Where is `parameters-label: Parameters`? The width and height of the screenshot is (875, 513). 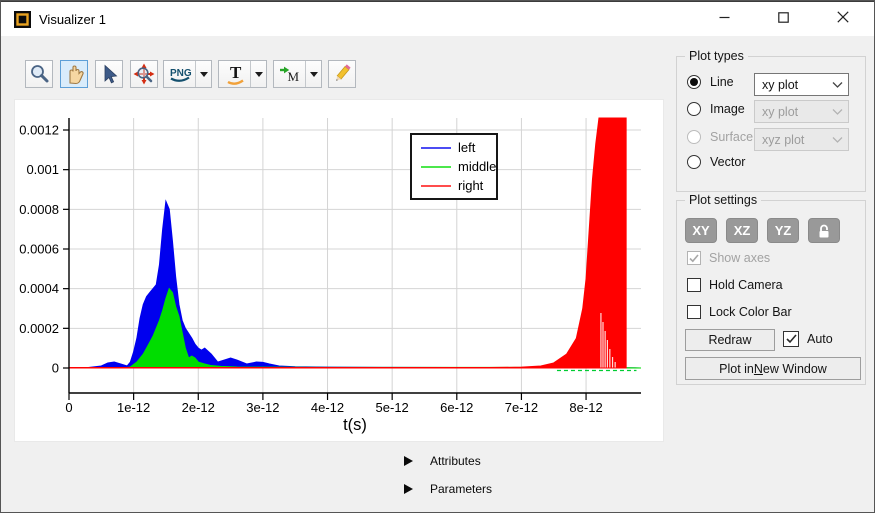 parameters-label: Parameters is located at coordinates (461, 489).